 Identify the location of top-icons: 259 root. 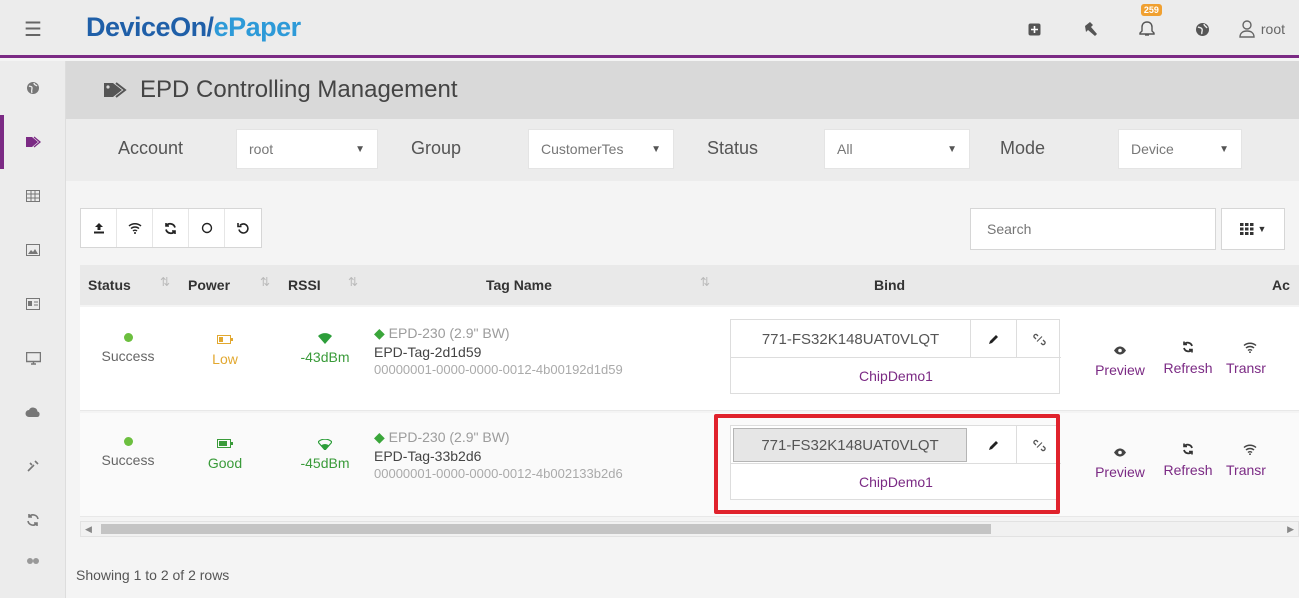
(1146, 29).